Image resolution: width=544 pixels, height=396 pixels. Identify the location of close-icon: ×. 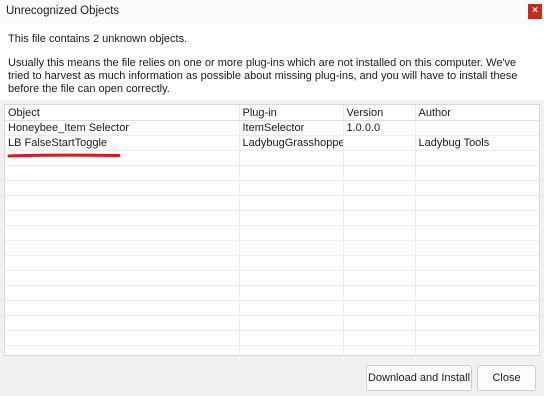
(535, 11).